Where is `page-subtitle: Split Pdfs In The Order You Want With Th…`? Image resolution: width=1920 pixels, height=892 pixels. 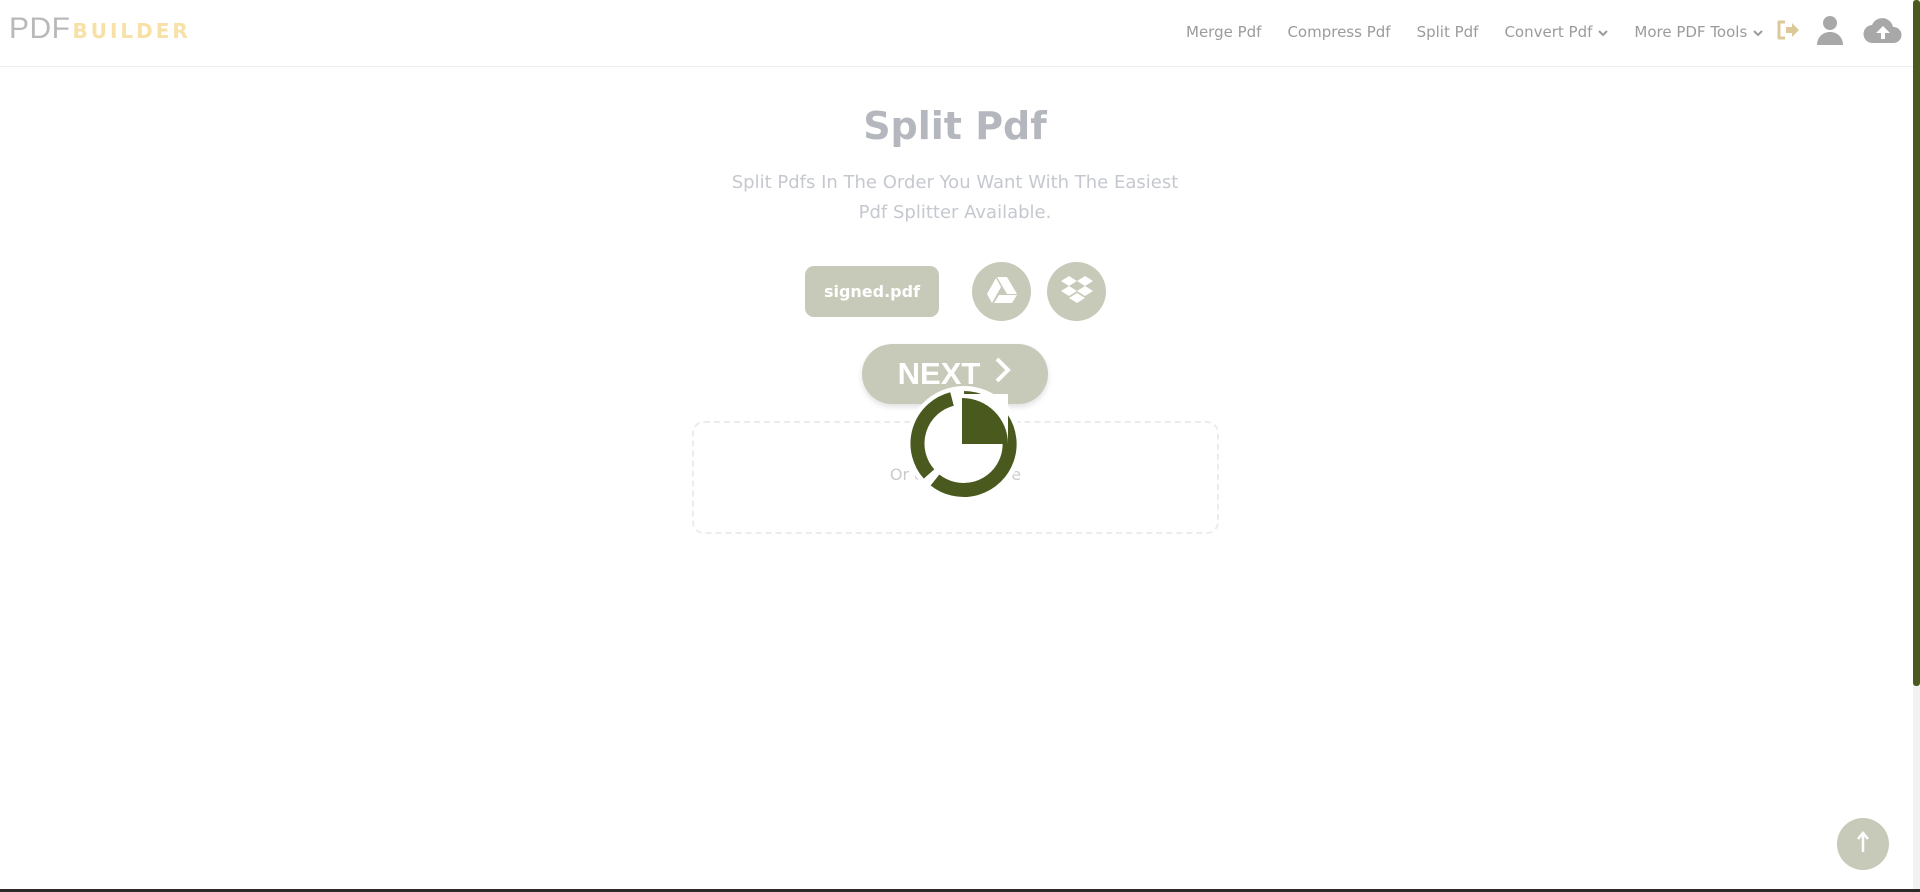 page-subtitle: Split Pdfs In The Order You Want With Th… is located at coordinates (955, 197).